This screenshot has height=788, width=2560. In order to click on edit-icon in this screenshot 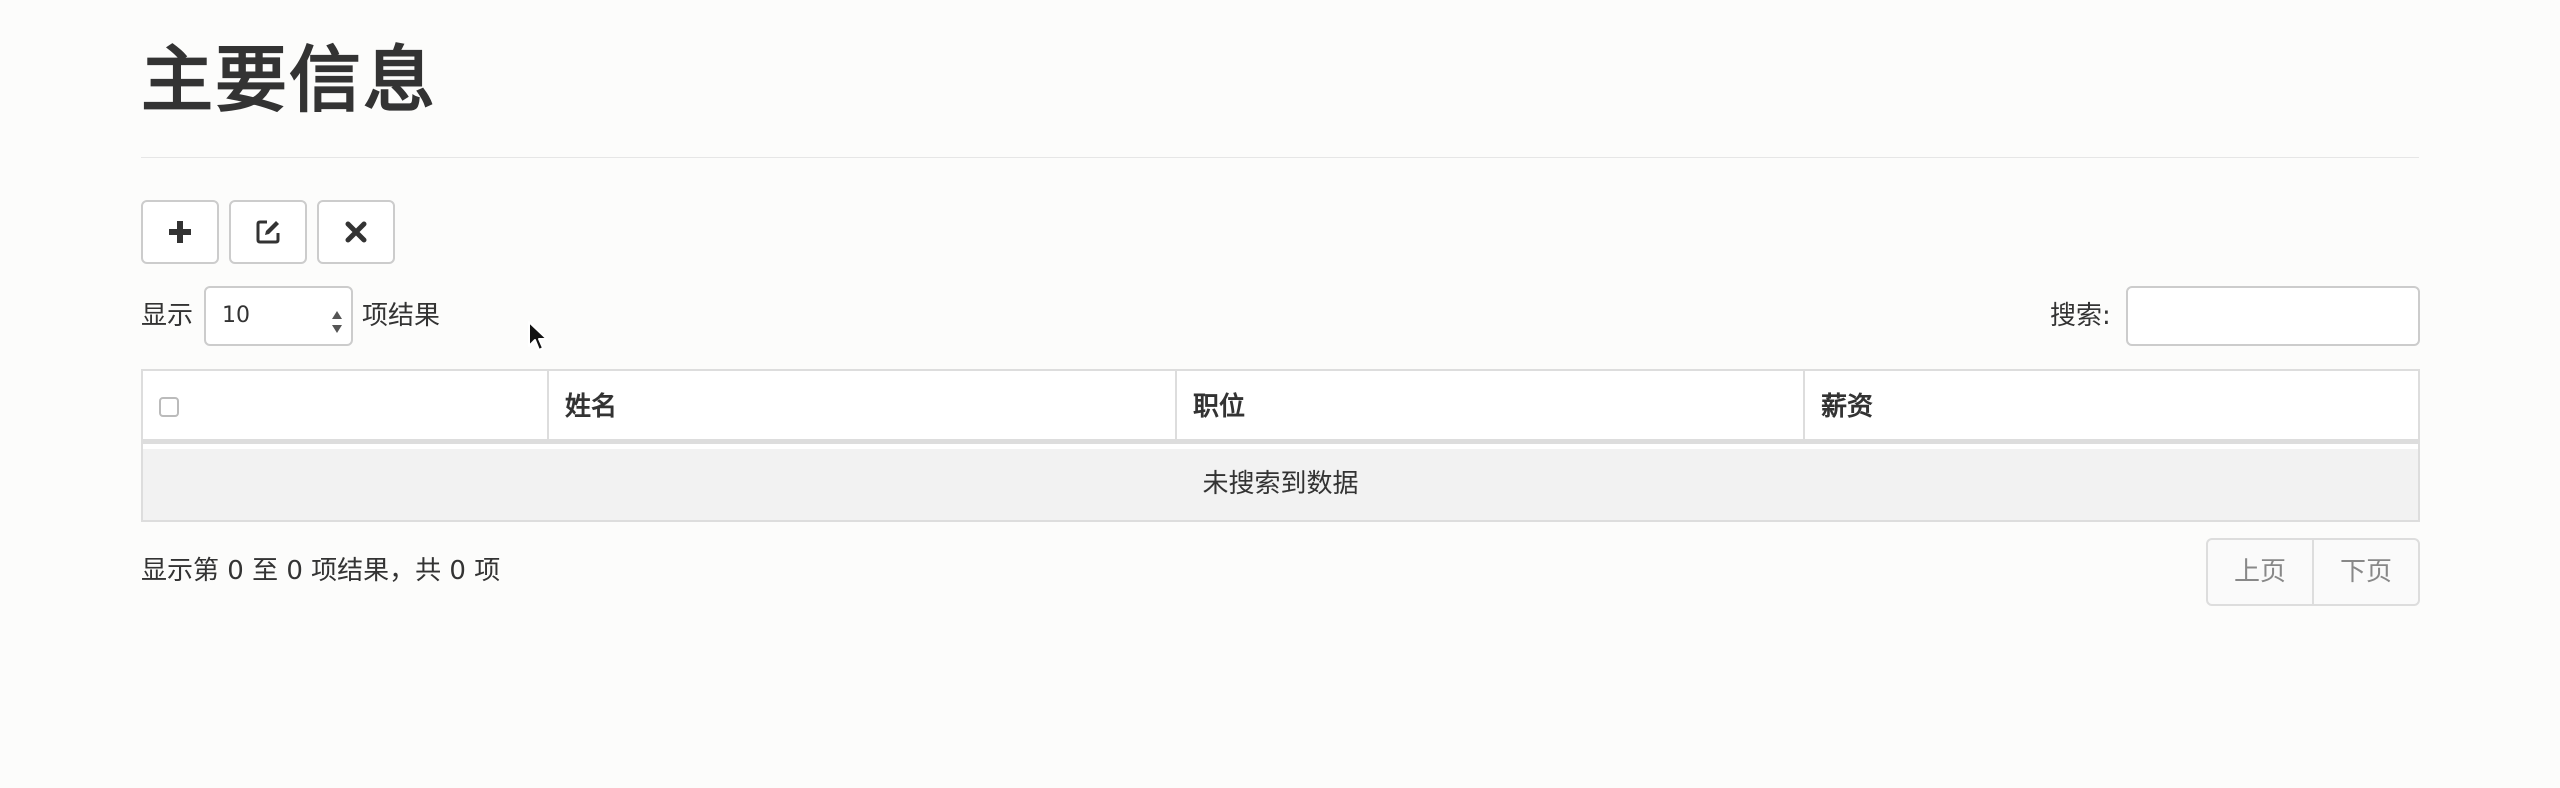, I will do `click(268, 232)`.